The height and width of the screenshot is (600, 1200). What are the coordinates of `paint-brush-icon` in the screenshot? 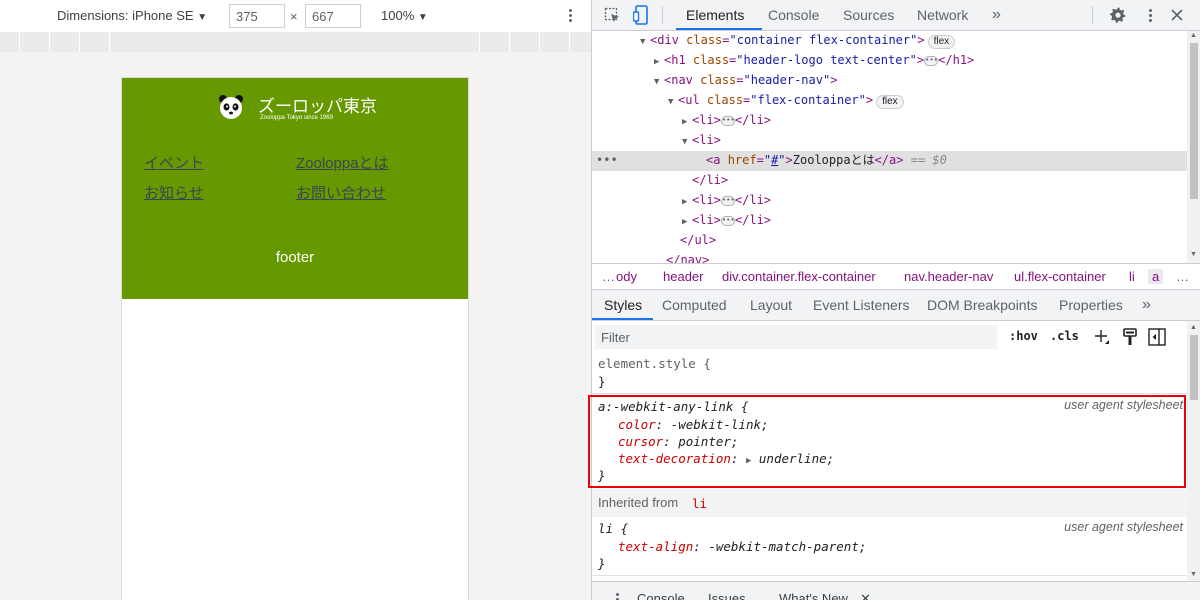 It's located at (1130, 337).